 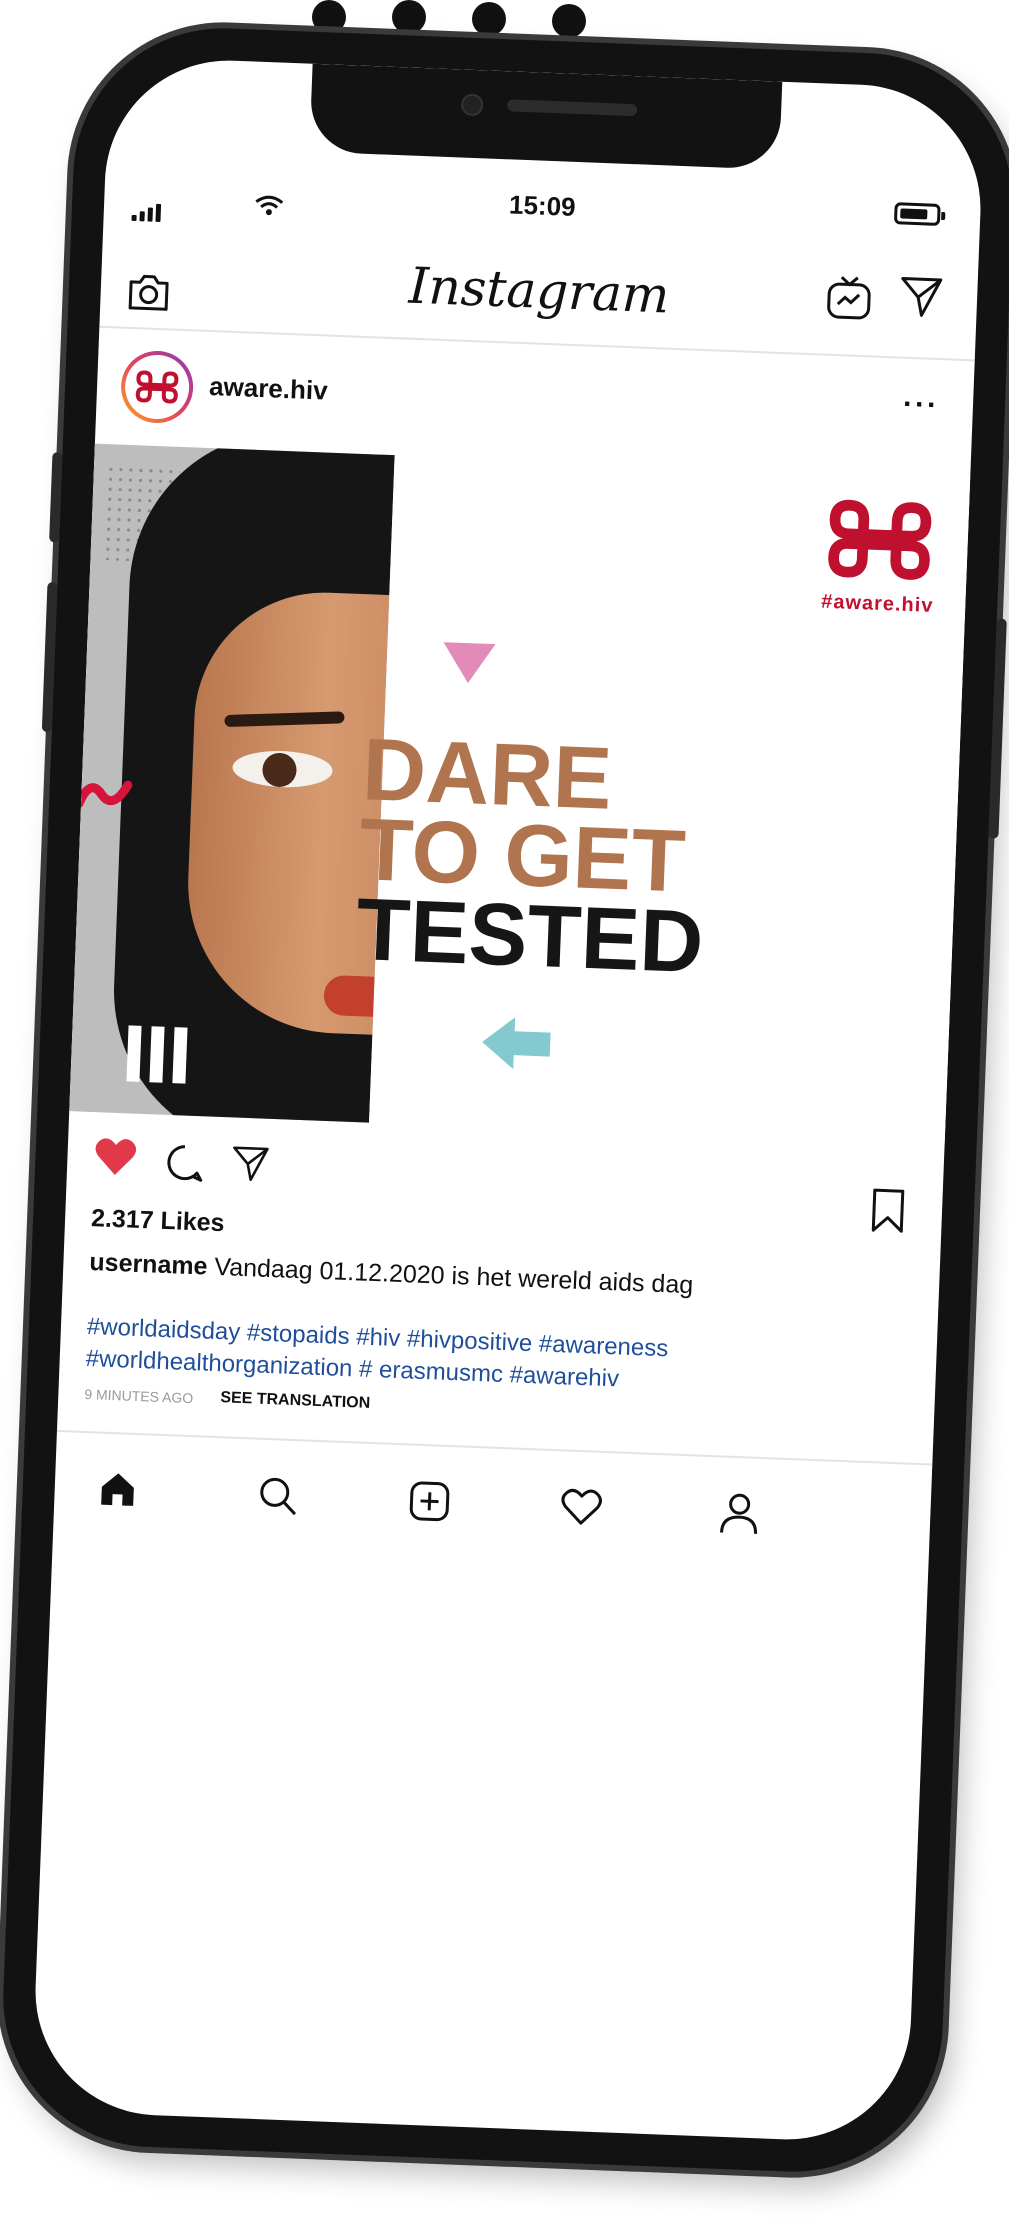 What do you see at coordinates (534, 402) in the screenshot?
I see `post-header: aware.hiv ···` at bounding box center [534, 402].